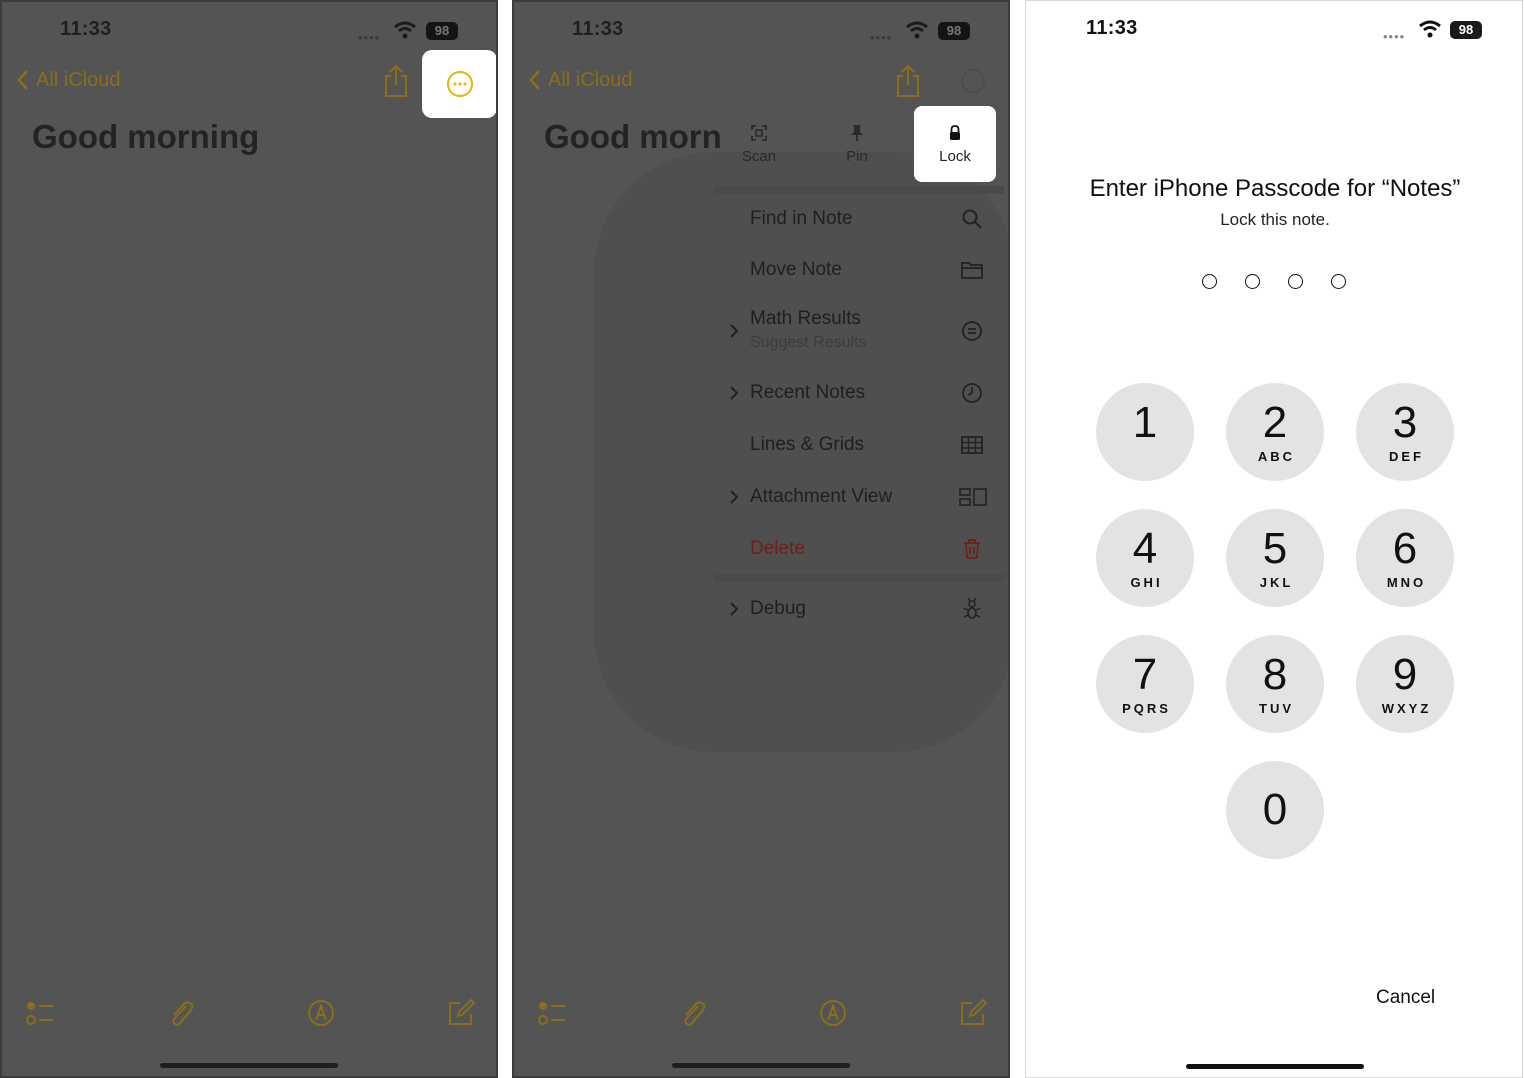 The height and width of the screenshot is (1078, 1524). I want to click on menu-item-delete: Delete, so click(859, 549).